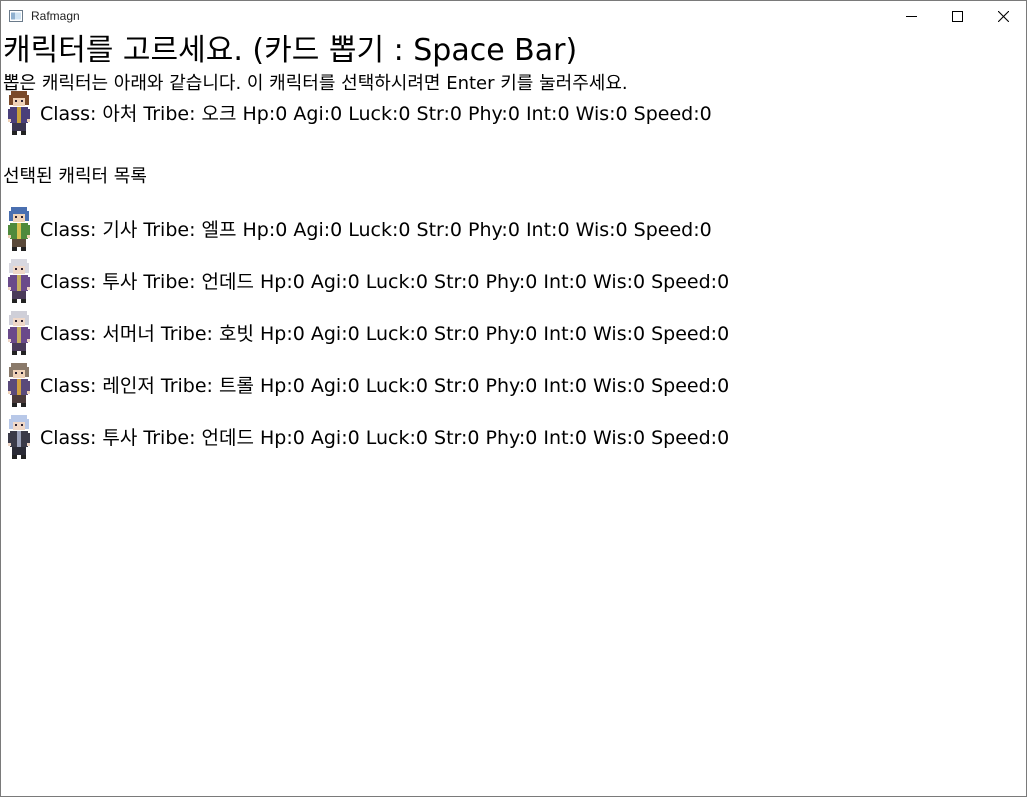 The image size is (1027, 797). Describe the element at coordinates (513, 16) in the screenshot. I see `title-bar: Rafmagn` at that location.